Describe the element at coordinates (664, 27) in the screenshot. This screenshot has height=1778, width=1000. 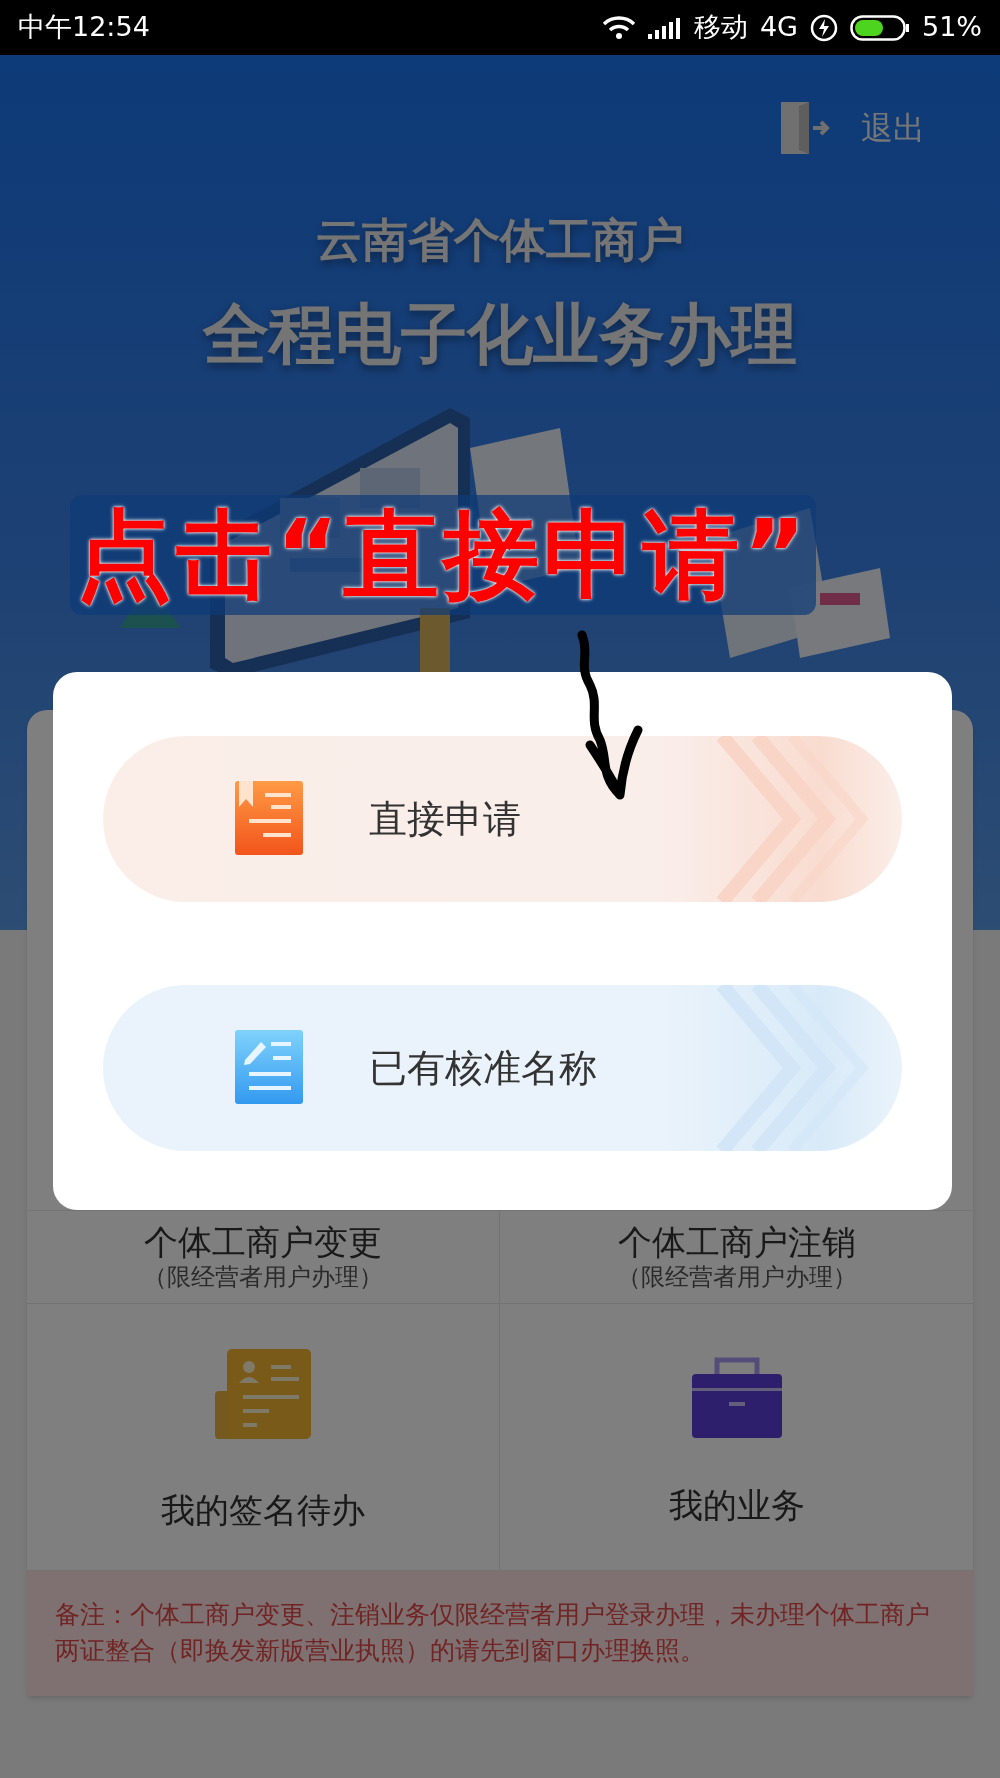
I see `signal-icon` at that location.